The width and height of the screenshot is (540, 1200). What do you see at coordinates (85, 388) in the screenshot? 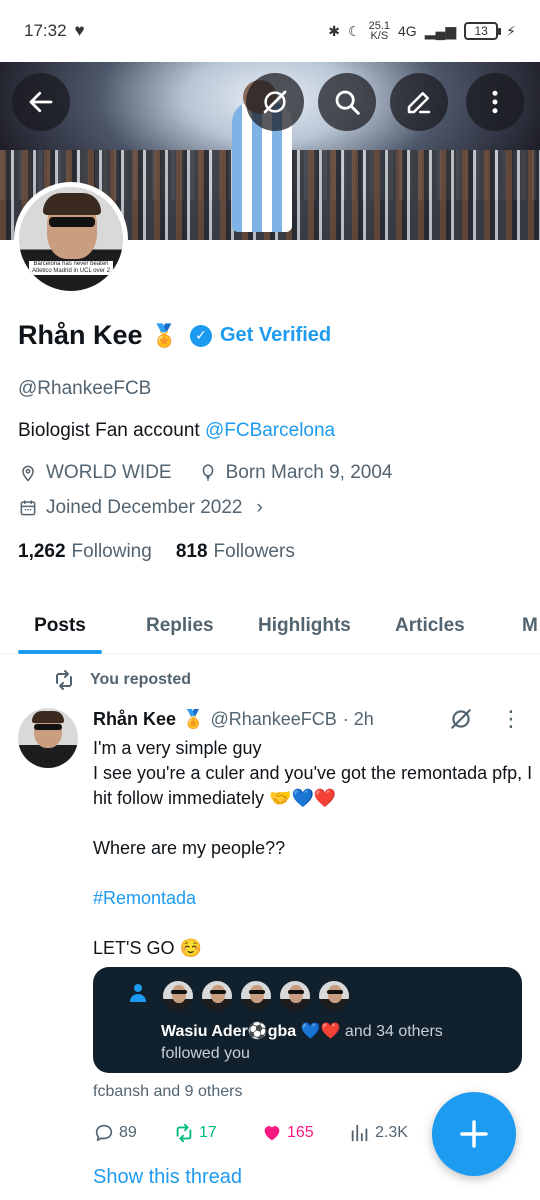
I see `profile-handle: @RhankeeFCB` at bounding box center [85, 388].